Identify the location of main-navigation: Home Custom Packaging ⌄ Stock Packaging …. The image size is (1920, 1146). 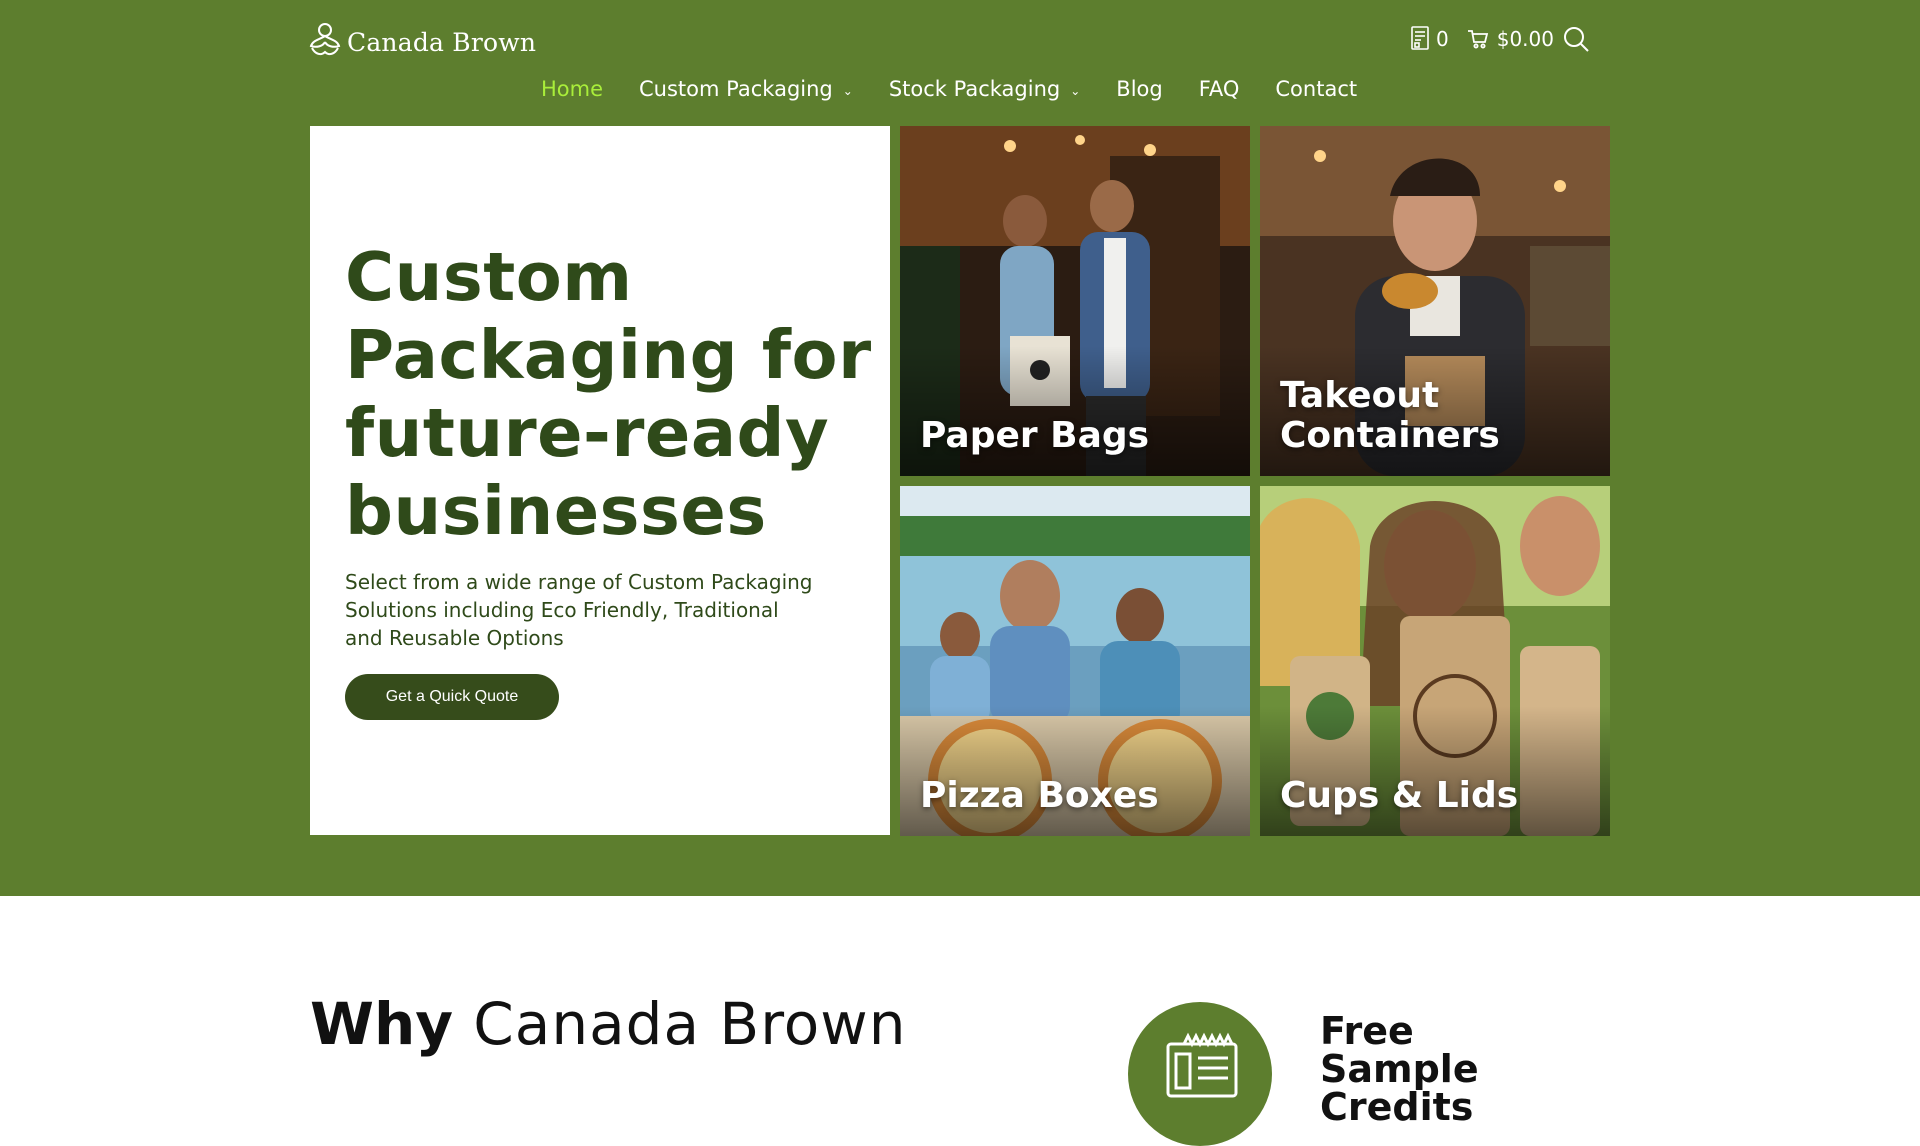
(967, 89).